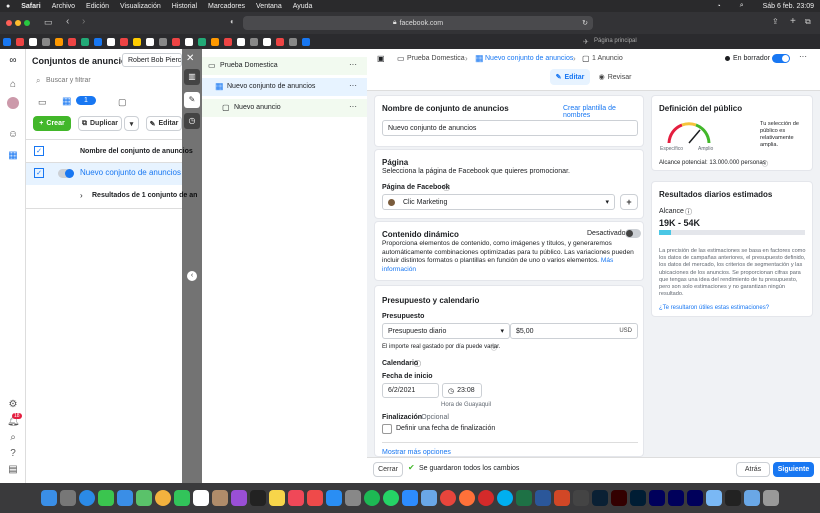 This screenshot has height=513, width=820. Describe the element at coordinates (192, 276) in the screenshot. I see `collapse-chevron-icon: ‹` at that location.